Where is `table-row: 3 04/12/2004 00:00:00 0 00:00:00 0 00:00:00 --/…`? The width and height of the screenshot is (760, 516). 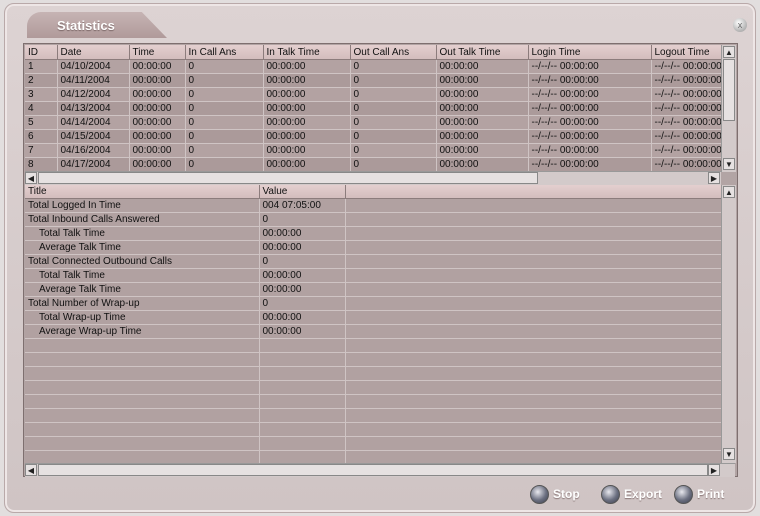 table-row: 3 04/12/2004 00:00:00 0 00:00:00 0 00:00:00 --/… is located at coordinates (373, 94).